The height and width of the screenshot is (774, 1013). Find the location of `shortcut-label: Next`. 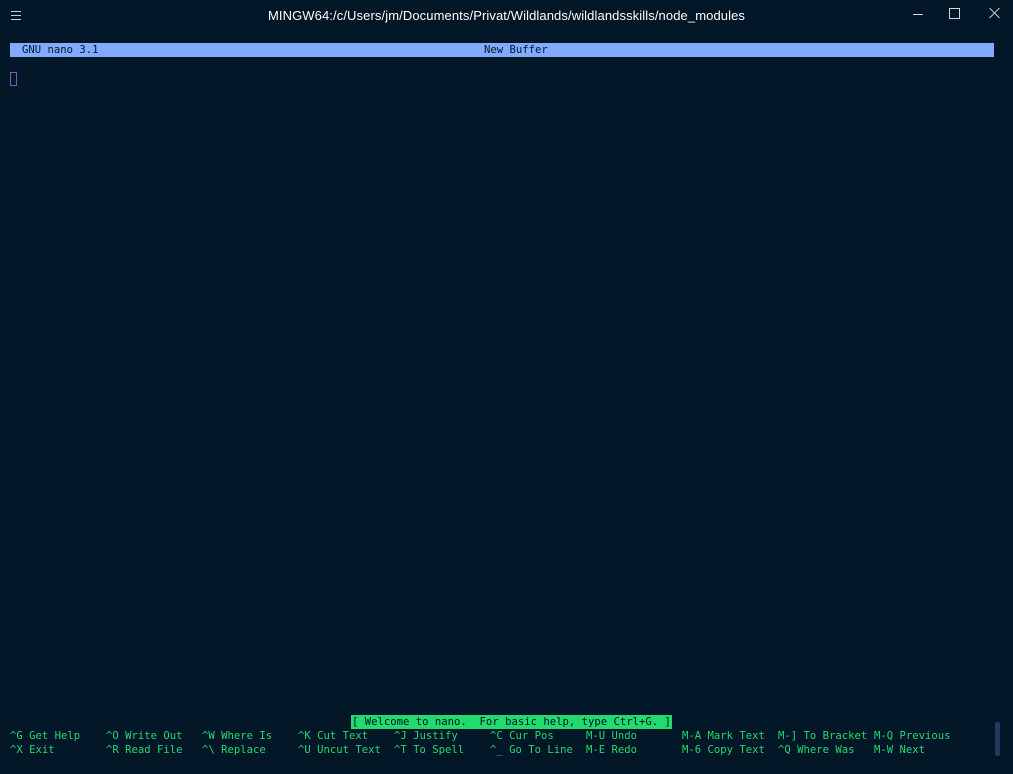

shortcut-label: Next is located at coordinates (909, 750).